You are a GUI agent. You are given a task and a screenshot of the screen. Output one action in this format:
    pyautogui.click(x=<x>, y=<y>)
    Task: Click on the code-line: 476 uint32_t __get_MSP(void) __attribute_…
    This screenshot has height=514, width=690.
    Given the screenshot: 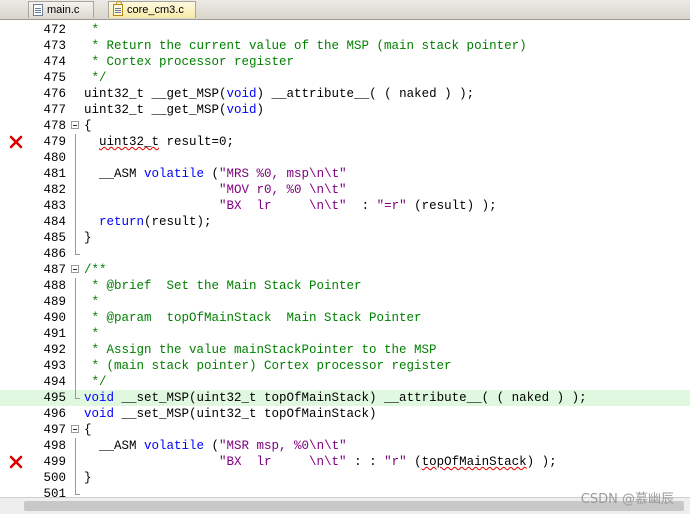 What is the action you would take?
    pyautogui.click(x=345, y=94)
    